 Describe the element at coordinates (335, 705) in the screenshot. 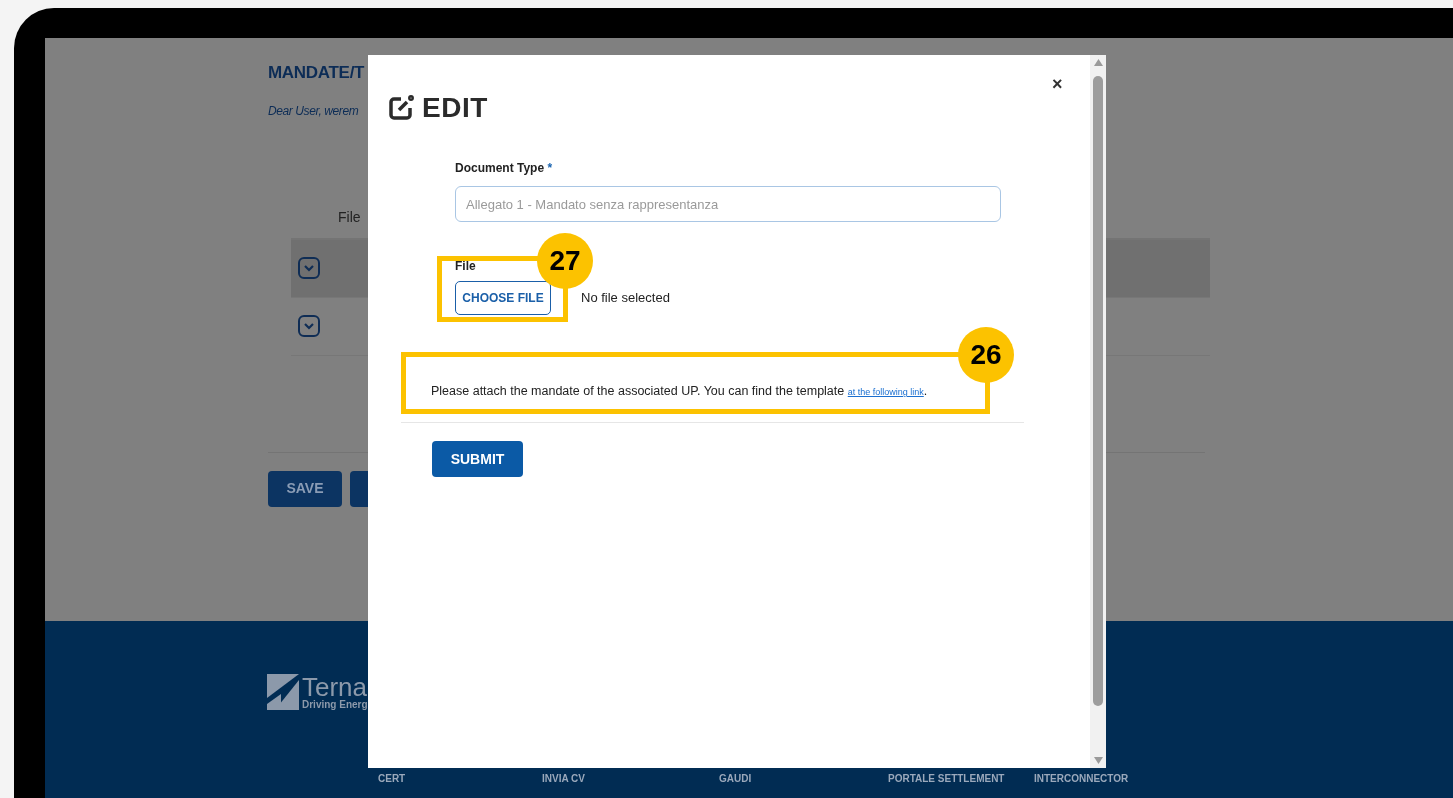

I see `logo-tagline: Driving Energ` at that location.